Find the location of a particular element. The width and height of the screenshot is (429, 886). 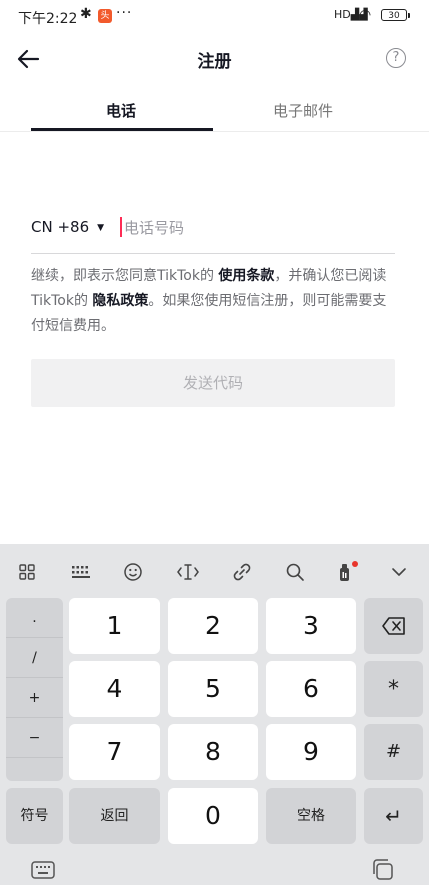

key-8: 8 is located at coordinates (213, 752).